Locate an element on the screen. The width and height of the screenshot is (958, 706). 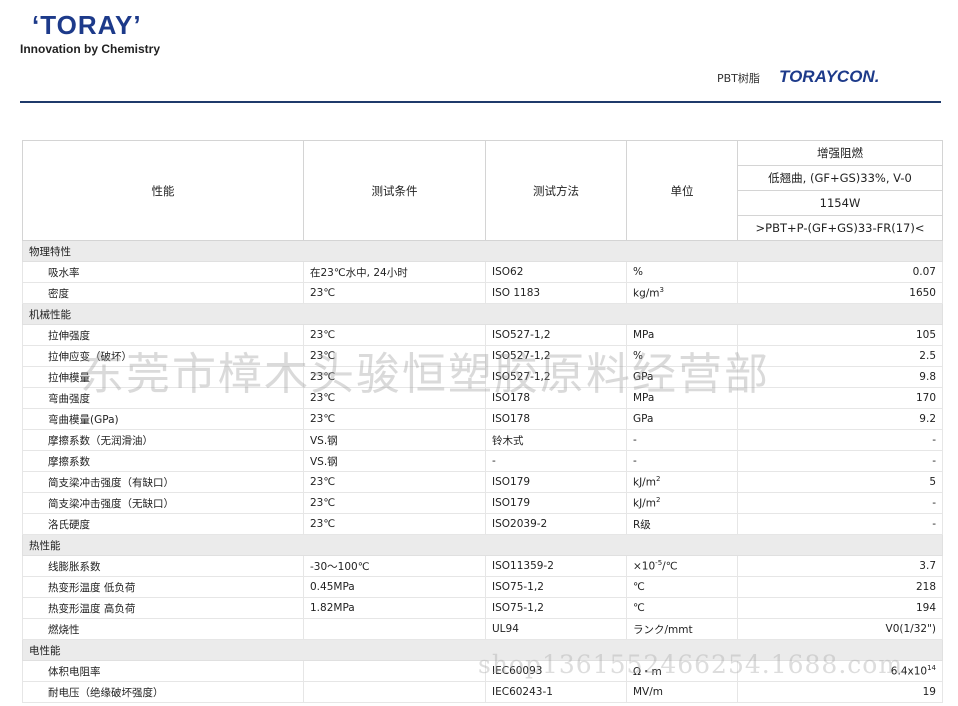
table-row: 耐电压（绝缘破坏强度） IEC60243-1 MV/m 19 is located at coordinates (482, 692).